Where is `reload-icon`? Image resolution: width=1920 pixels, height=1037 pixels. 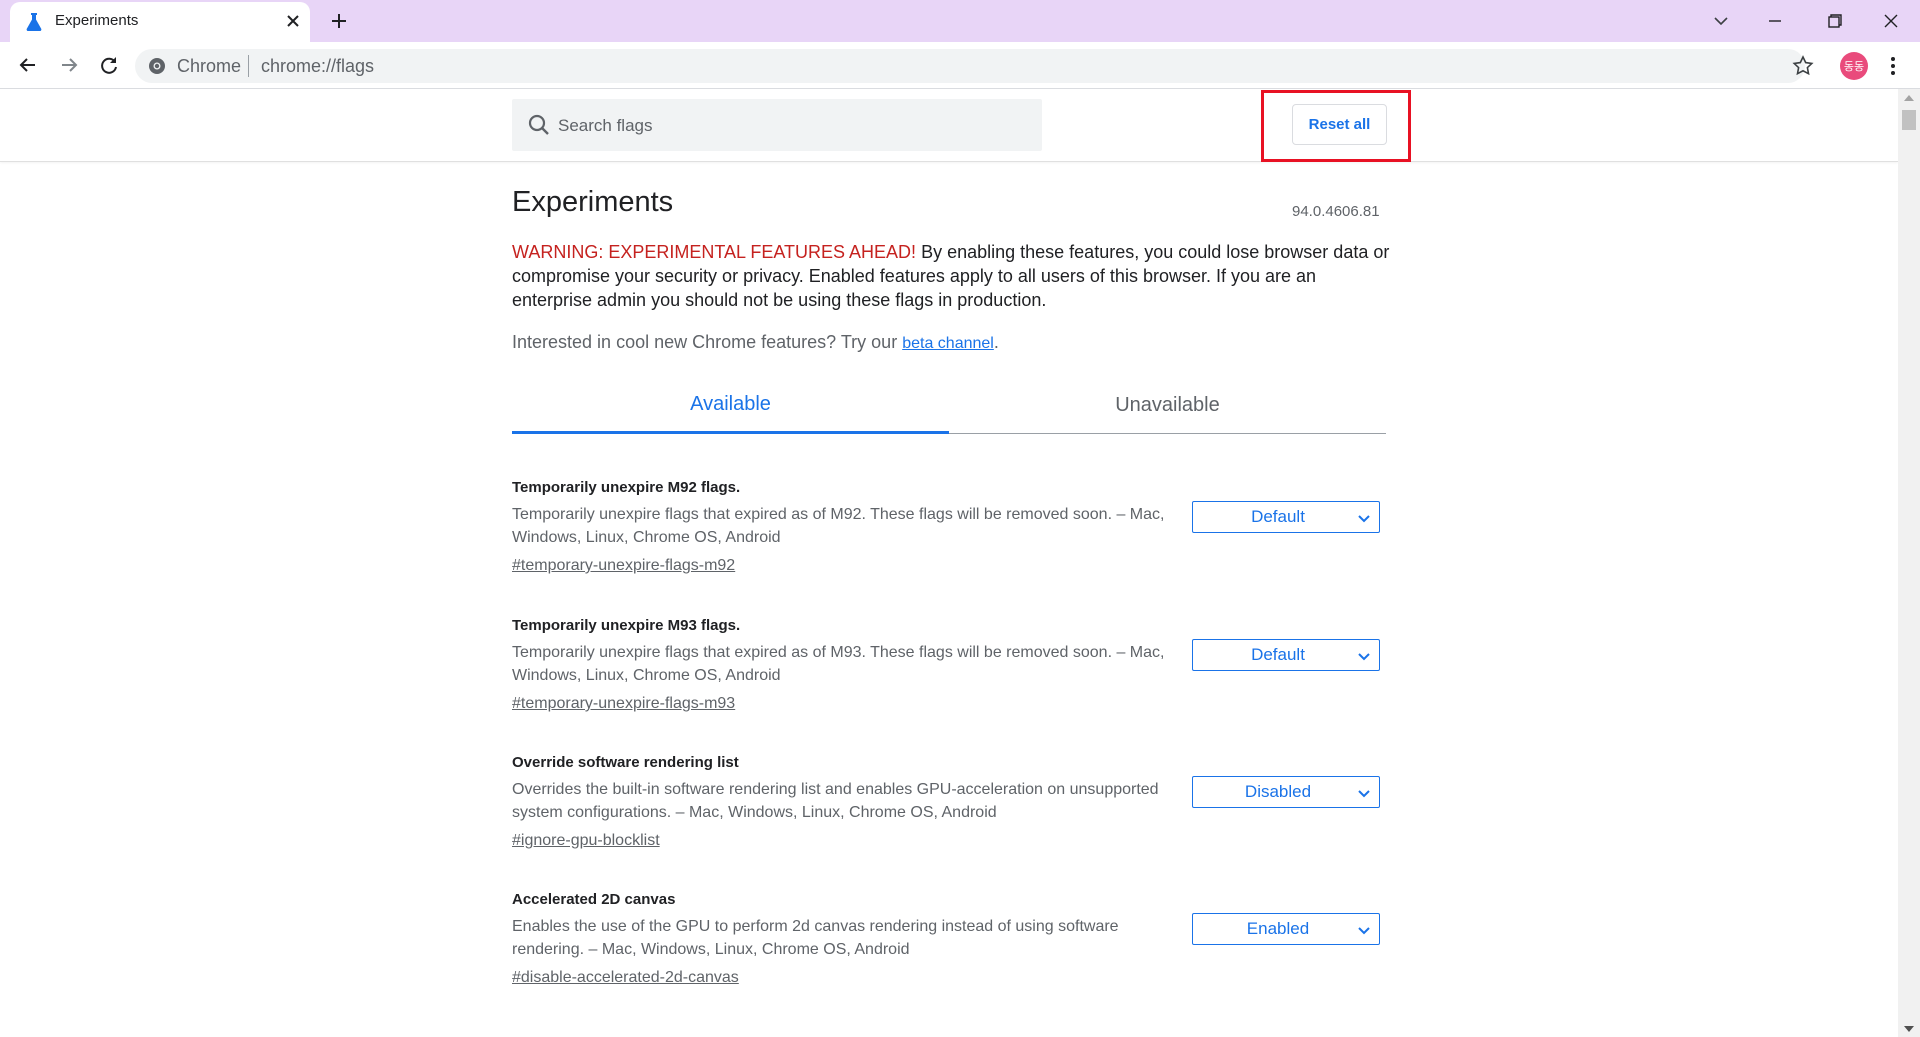
reload-icon is located at coordinates (109, 65).